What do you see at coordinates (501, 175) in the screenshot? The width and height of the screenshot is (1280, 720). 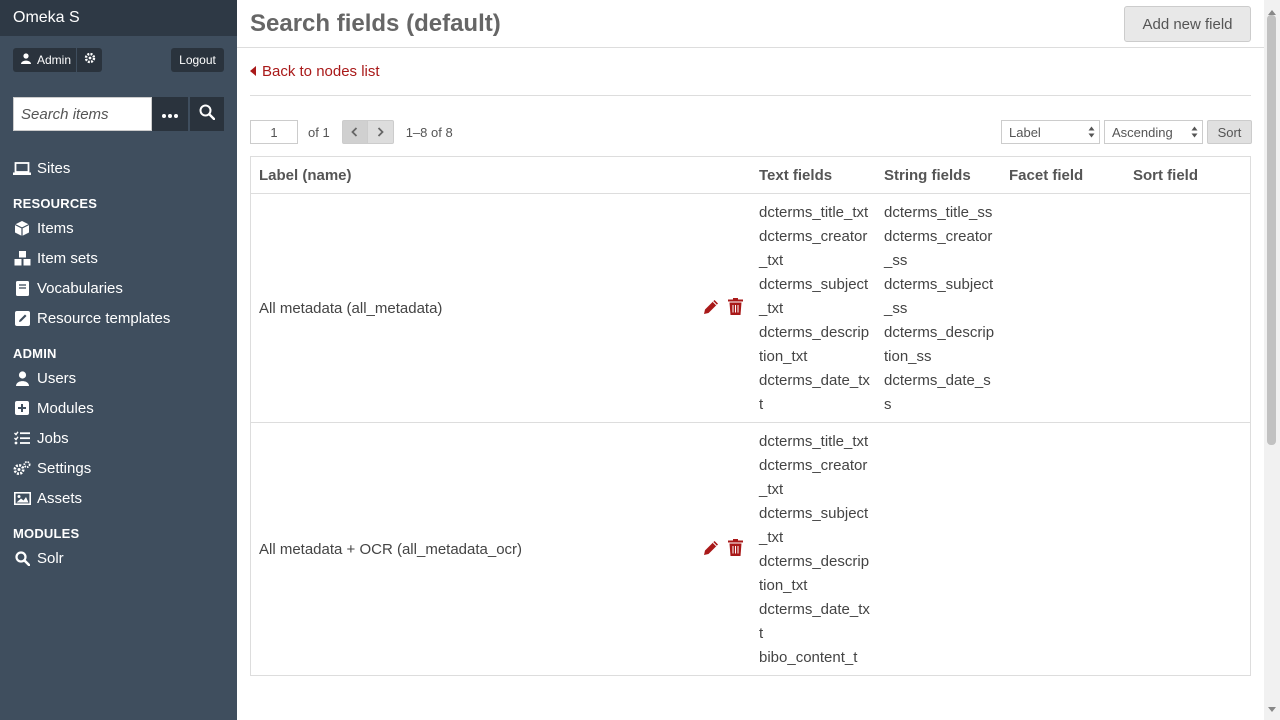 I see `column-header-label: Label (name)` at bounding box center [501, 175].